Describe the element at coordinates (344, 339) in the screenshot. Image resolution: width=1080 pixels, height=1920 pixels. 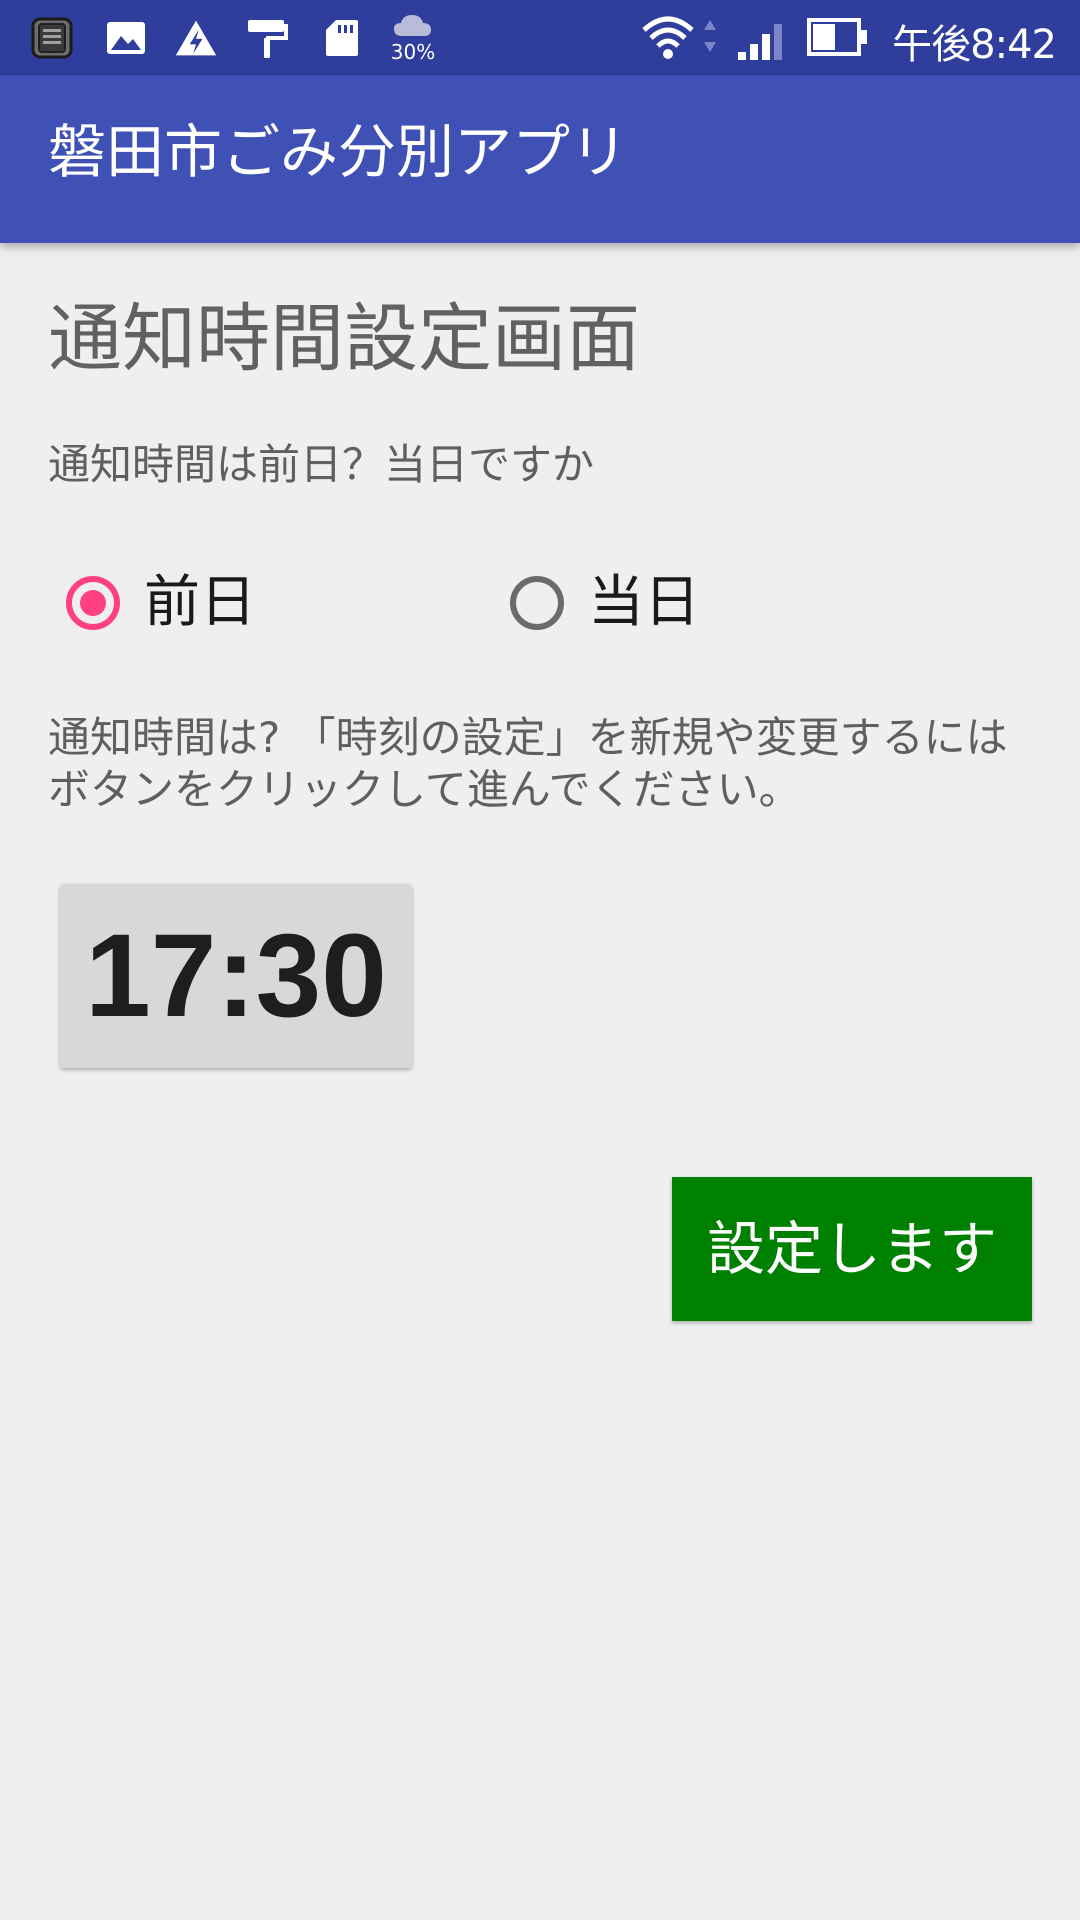
I see `page-title: 通知時間設定画面` at that location.